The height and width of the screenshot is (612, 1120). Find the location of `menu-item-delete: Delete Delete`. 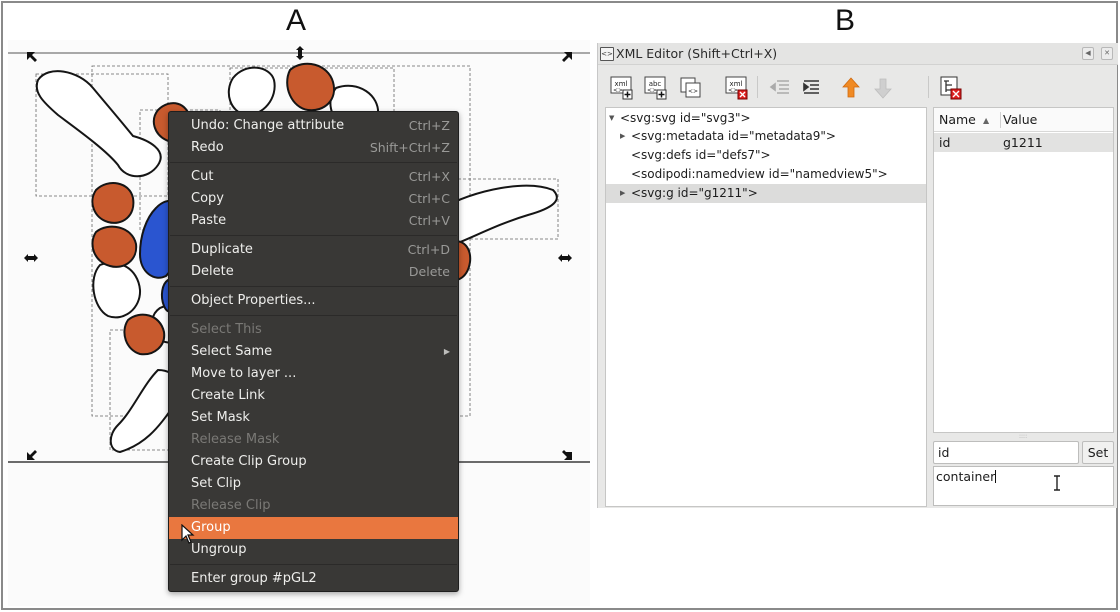

menu-item-delete: Delete Delete is located at coordinates (313, 272).